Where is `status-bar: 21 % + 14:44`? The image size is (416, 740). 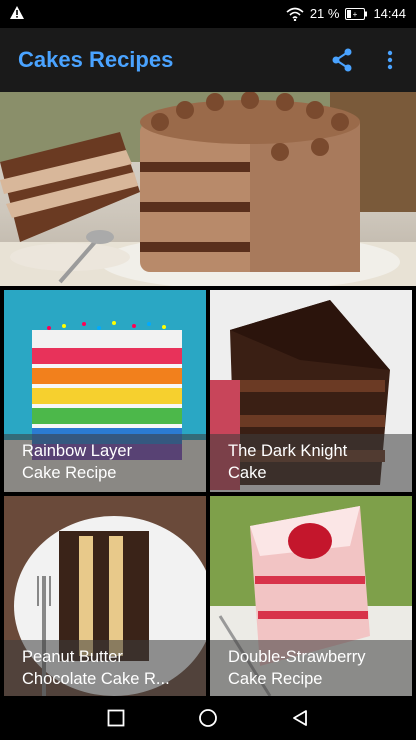 status-bar: 21 % + 14:44 is located at coordinates (208, 14).